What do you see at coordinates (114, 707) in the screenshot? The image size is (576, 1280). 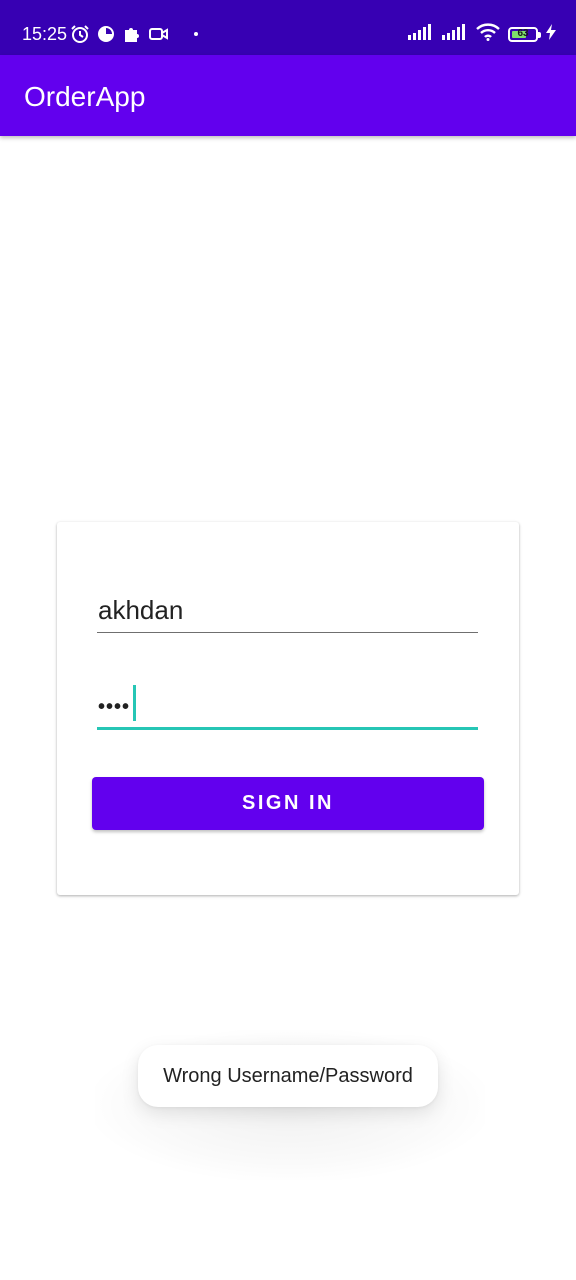 I see `password-masked-value: ••••` at bounding box center [114, 707].